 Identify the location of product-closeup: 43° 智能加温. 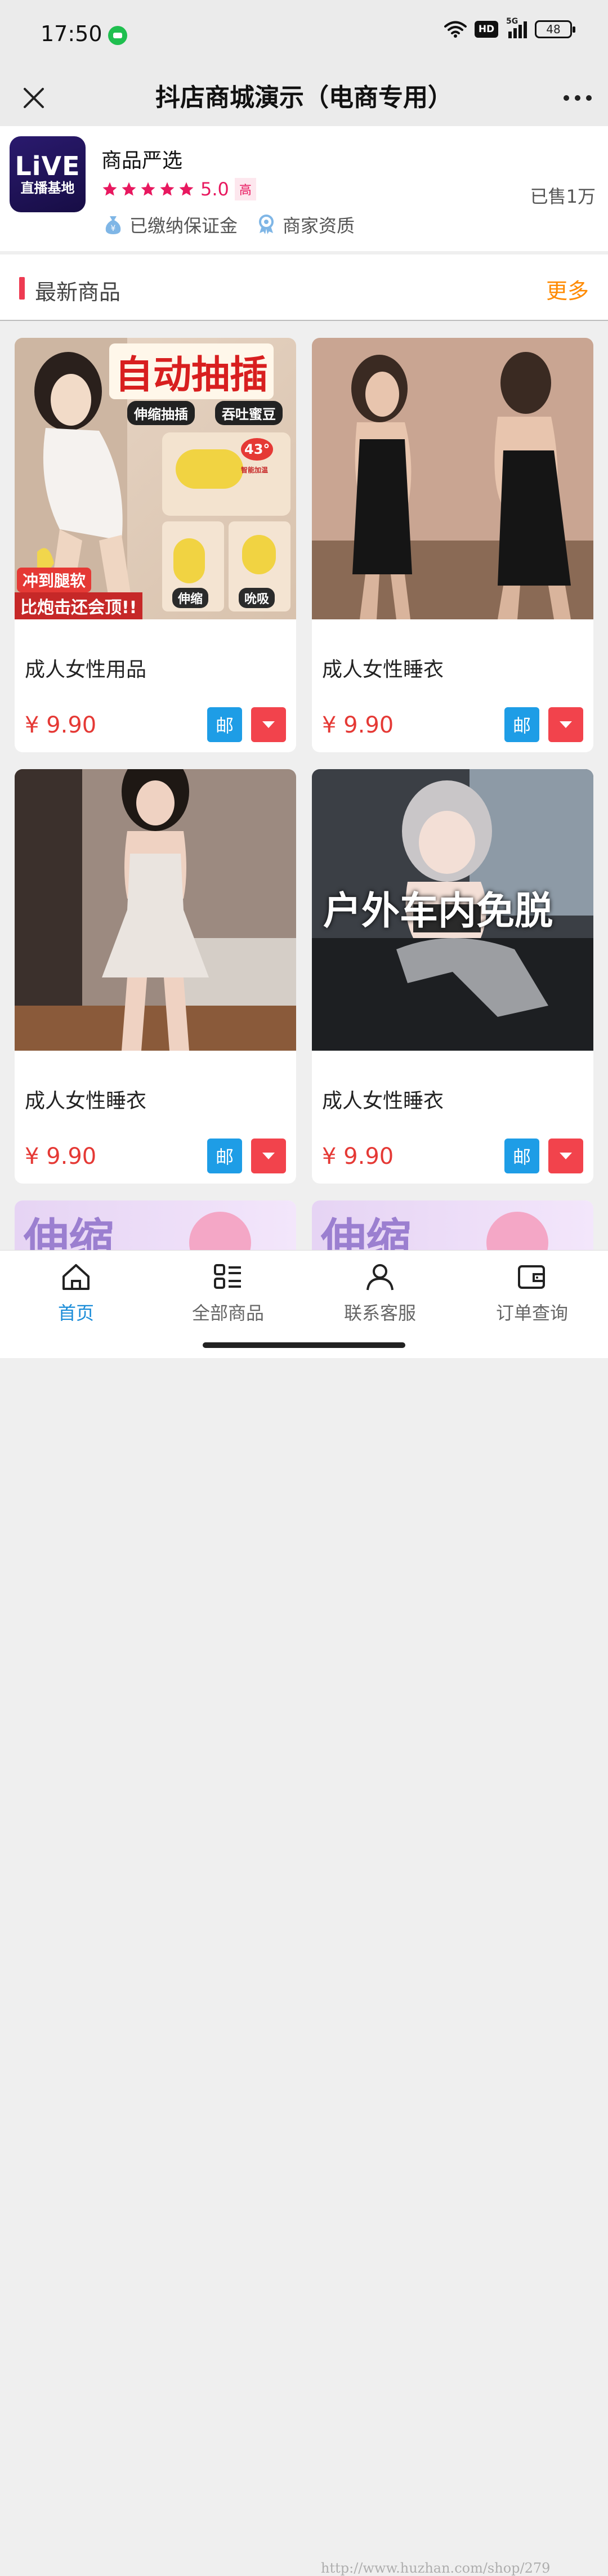
(226, 474).